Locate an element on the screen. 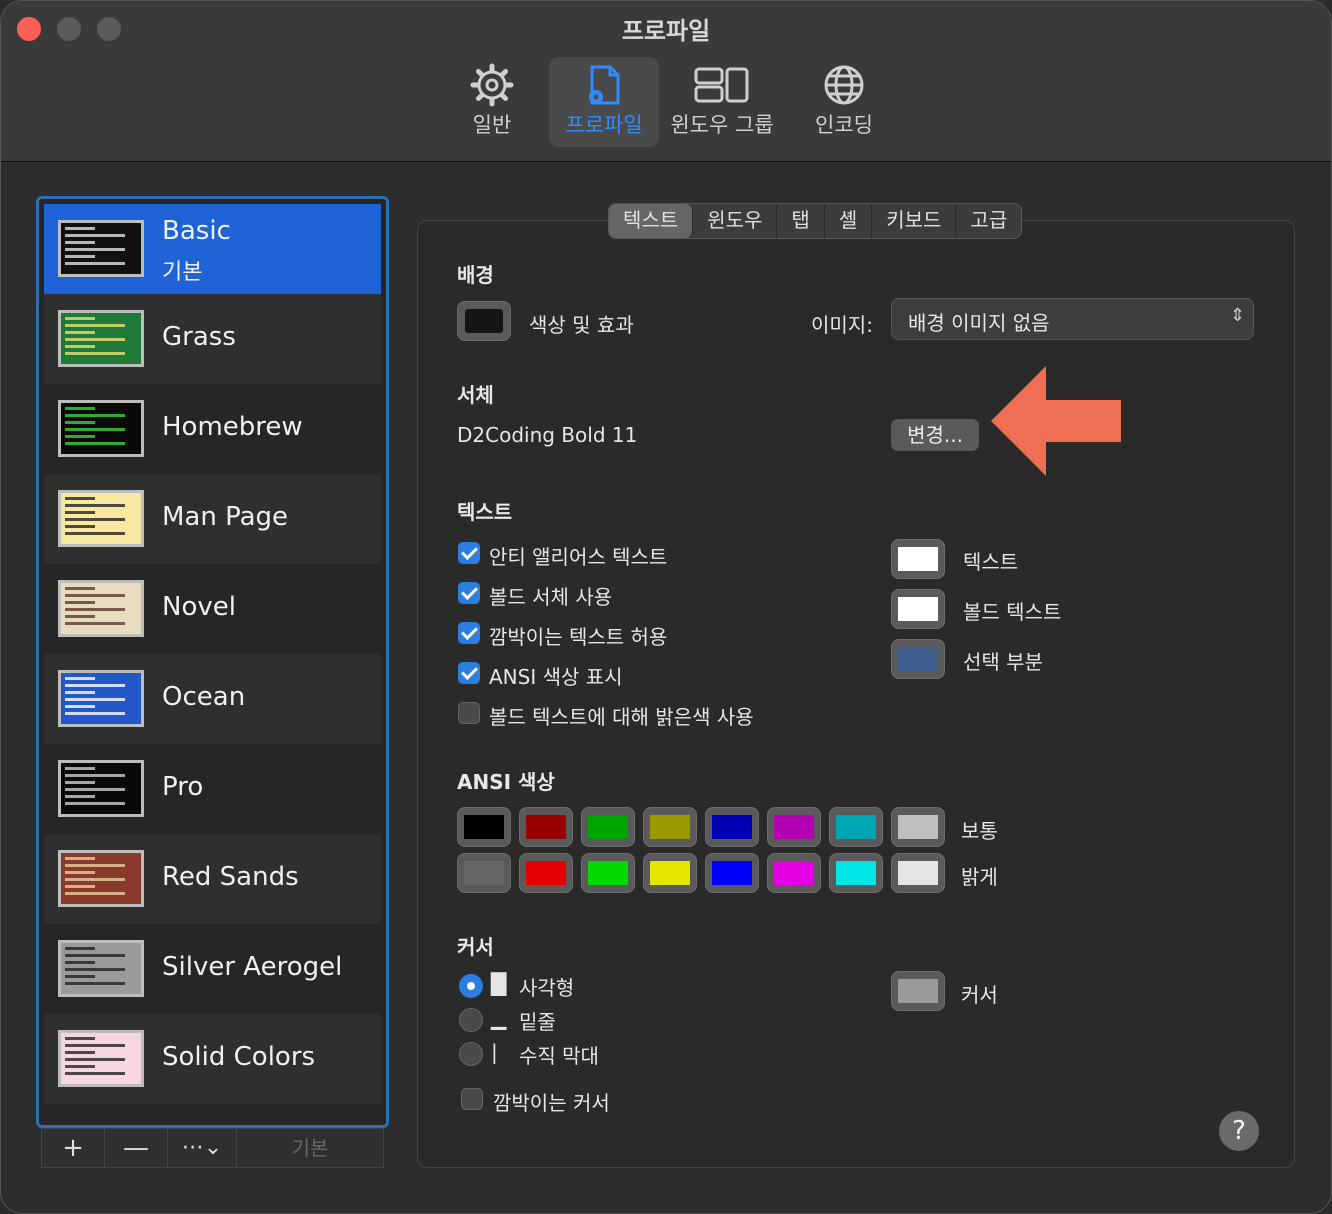 The image size is (1332, 1214). toolbar-item-general: 일반 is located at coordinates (492, 102).